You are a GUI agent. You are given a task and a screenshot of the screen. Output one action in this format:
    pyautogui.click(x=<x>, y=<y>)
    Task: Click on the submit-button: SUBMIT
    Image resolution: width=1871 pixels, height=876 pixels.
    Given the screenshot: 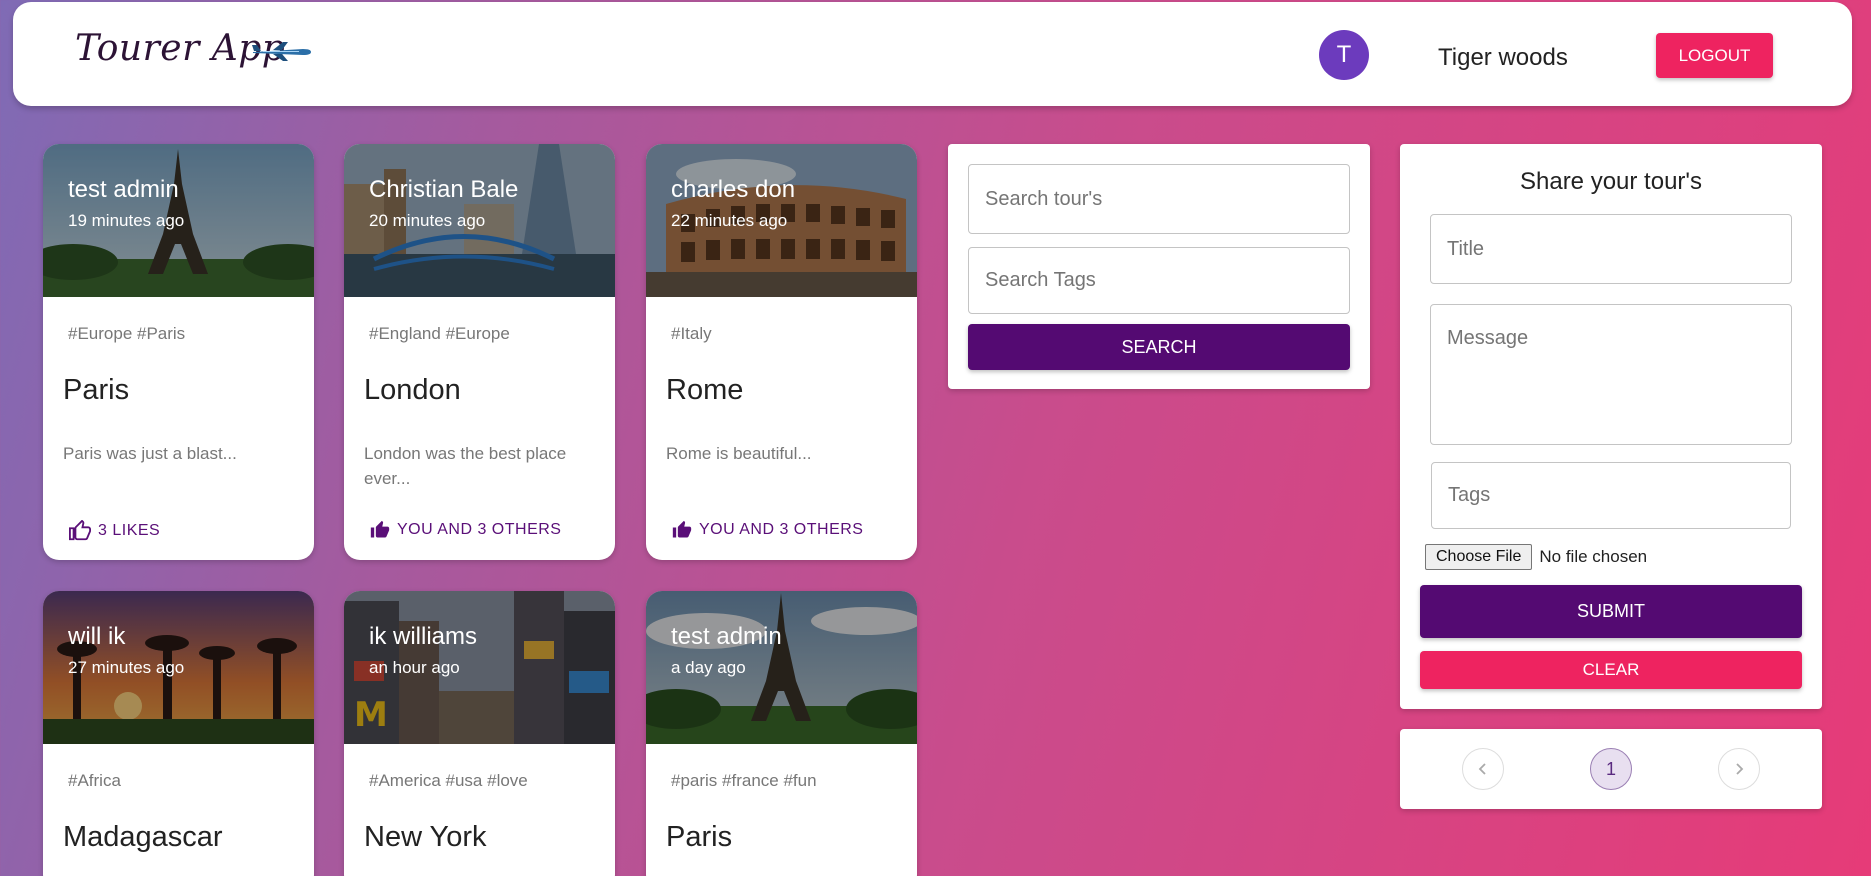 What is the action you would take?
    pyautogui.click(x=1611, y=611)
    